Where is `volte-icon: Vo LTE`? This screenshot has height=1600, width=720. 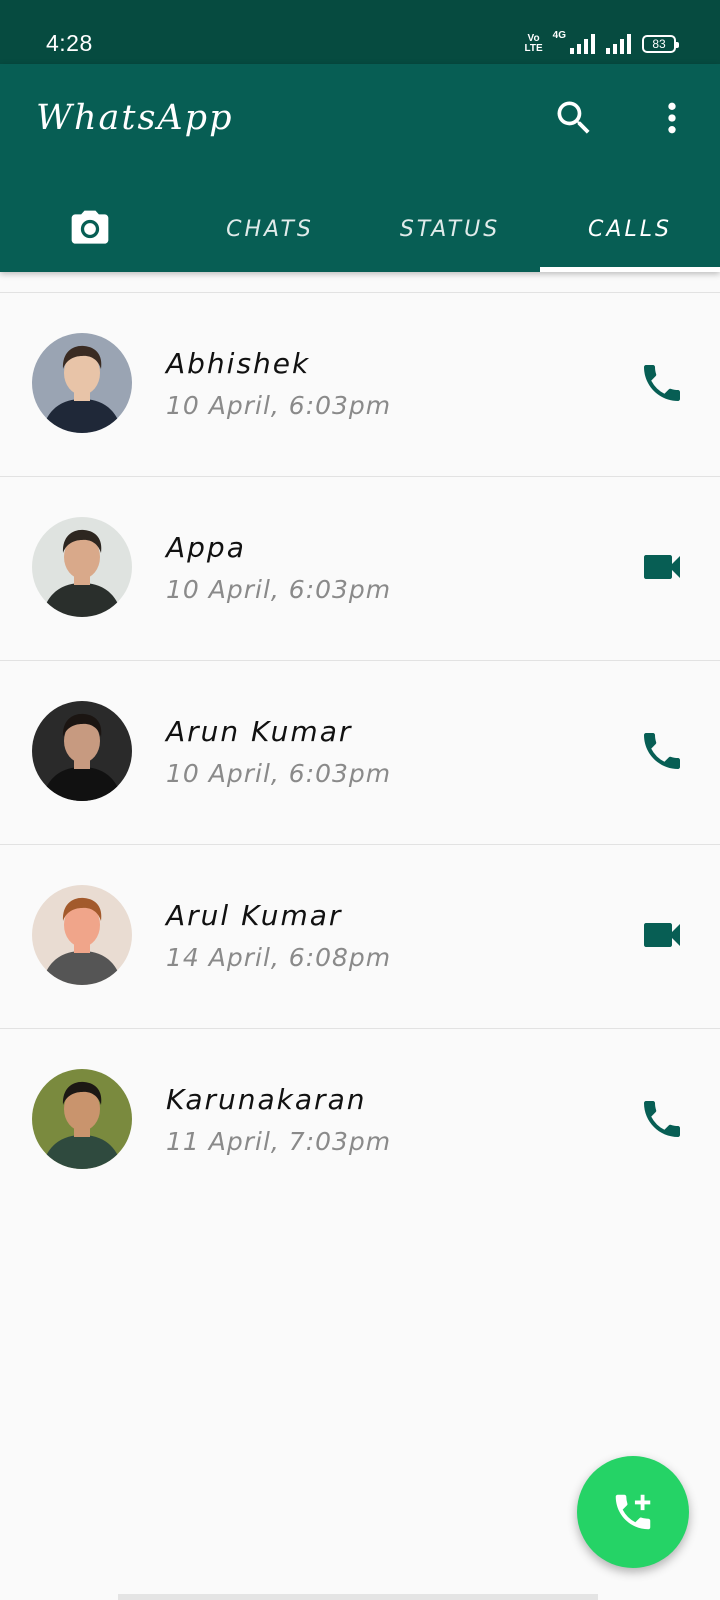 volte-icon: Vo LTE is located at coordinates (533, 43).